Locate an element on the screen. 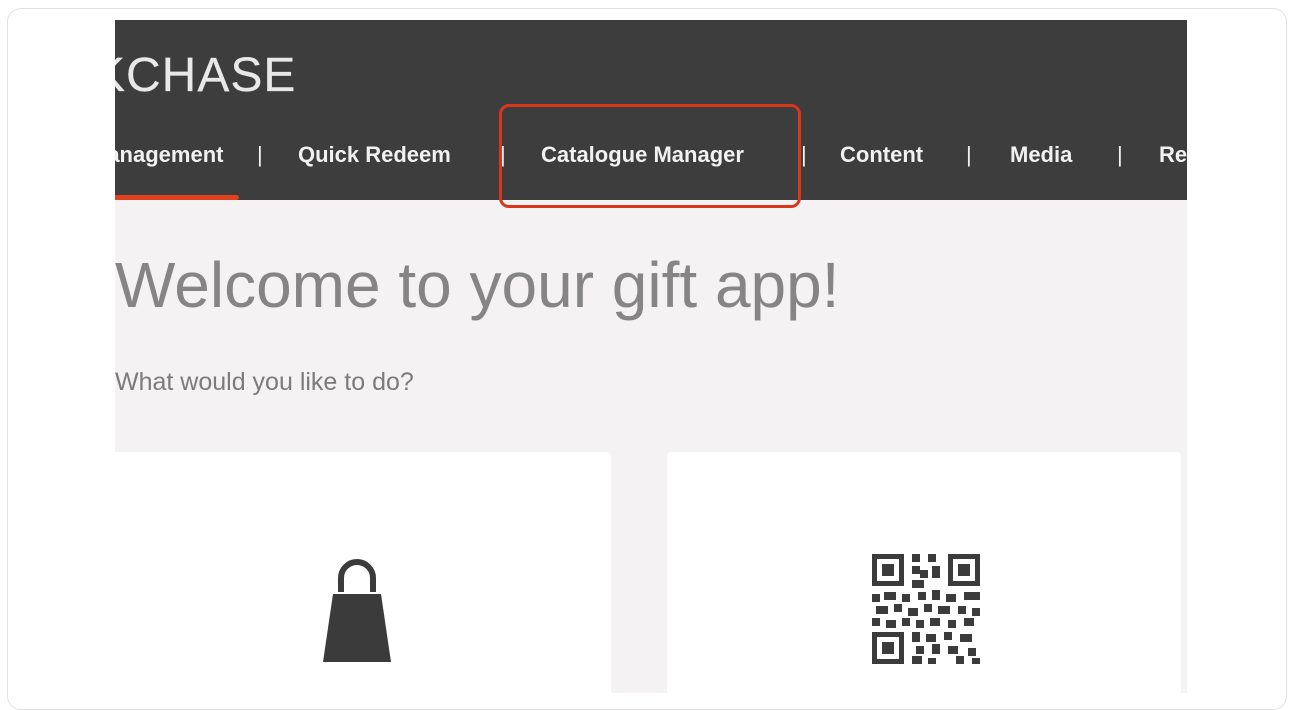 The height and width of the screenshot is (710, 1294). qr-code-icon is located at coordinates (926, 609).